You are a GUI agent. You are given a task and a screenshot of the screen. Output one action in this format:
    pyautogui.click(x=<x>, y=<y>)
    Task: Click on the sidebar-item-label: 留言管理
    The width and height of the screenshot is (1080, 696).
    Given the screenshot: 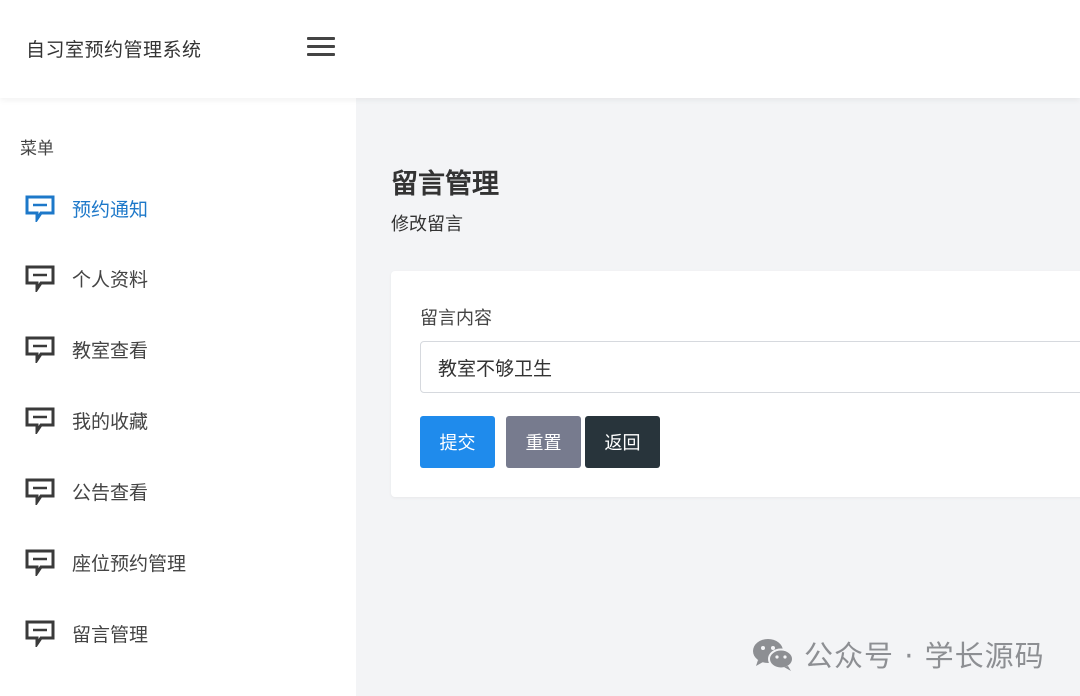 What is the action you would take?
    pyautogui.click(x=110, y=634)
    